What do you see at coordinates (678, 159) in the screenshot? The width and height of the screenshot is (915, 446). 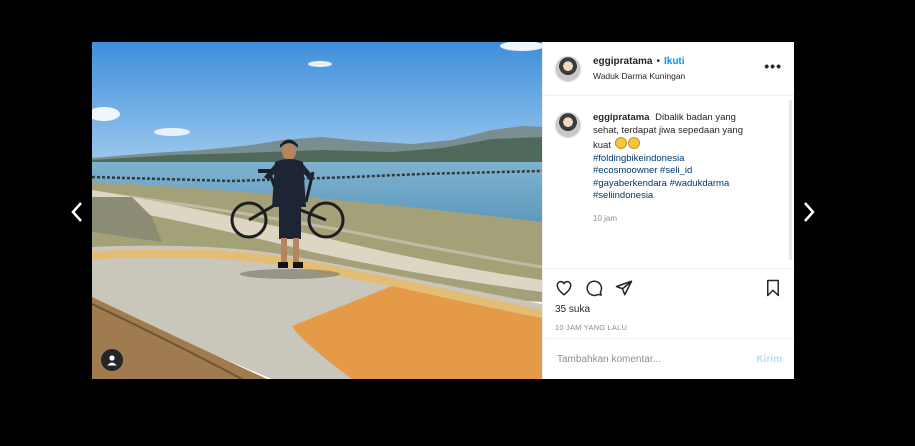 I see `hashtag-line: #foldingbikeindonesia` at bounding box center [678, 159].